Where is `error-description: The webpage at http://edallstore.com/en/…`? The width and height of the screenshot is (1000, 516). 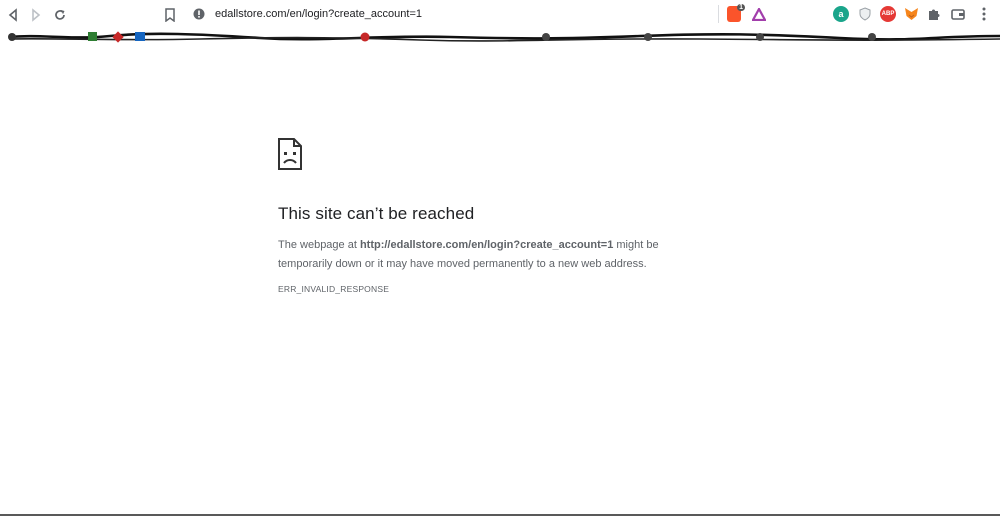
error-description: The webpage at http://edallstore.com/en/… is located at coordinates (478, 255).